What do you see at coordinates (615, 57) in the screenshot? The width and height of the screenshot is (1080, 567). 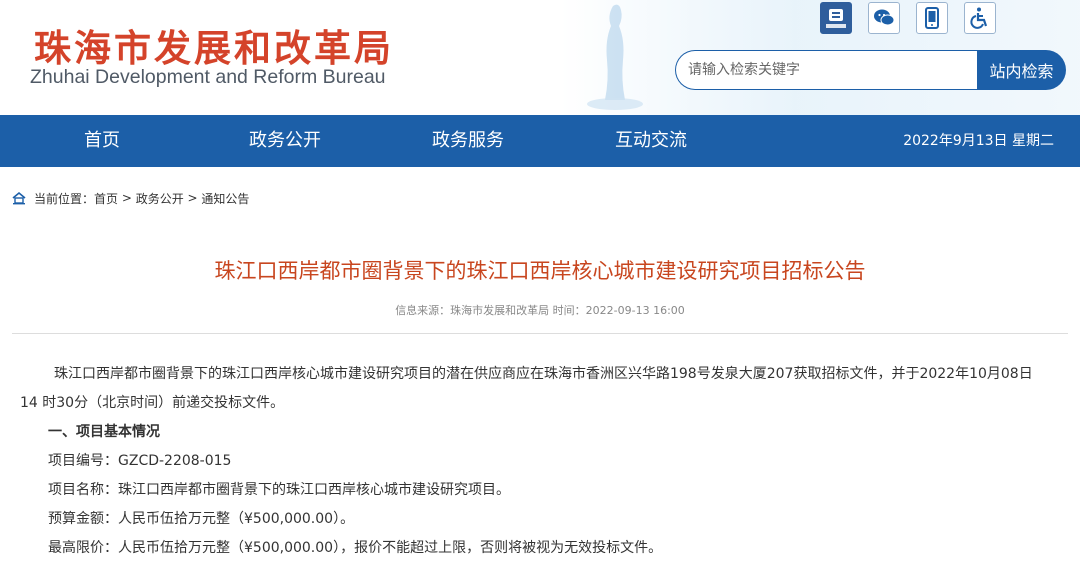 I see `statue-decoration` at bounding box center [615, 57].